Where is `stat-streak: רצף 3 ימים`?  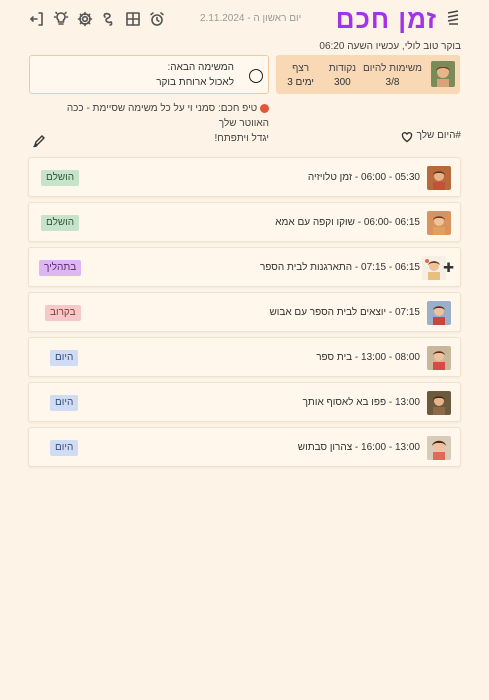 stat-streak: רצף 3 ימים is located at coordinates (300, 75).